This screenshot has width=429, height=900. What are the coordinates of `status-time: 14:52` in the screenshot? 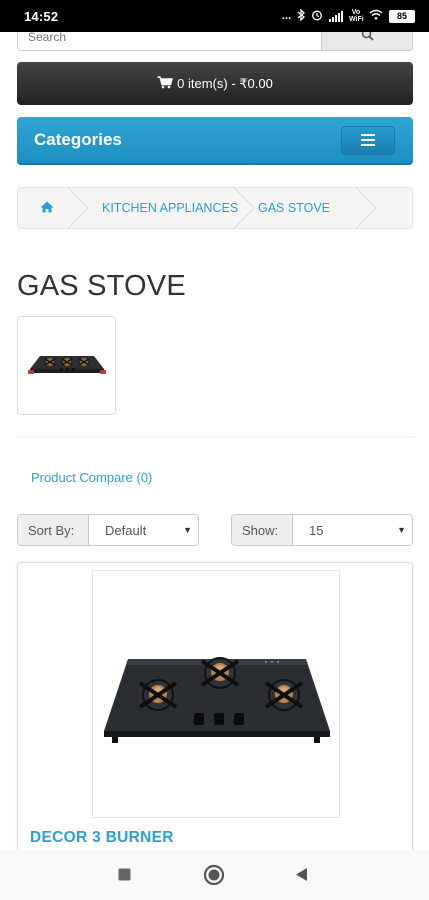 It's located at (41, 16).